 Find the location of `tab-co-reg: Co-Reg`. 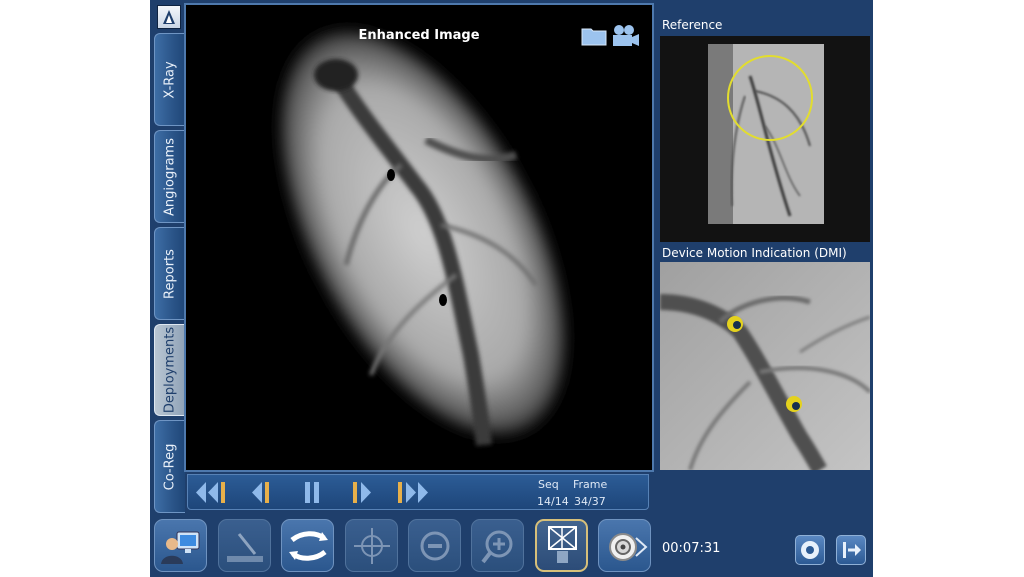

tab-co-reg: Co-Reg is located at coordinates (169, 466).